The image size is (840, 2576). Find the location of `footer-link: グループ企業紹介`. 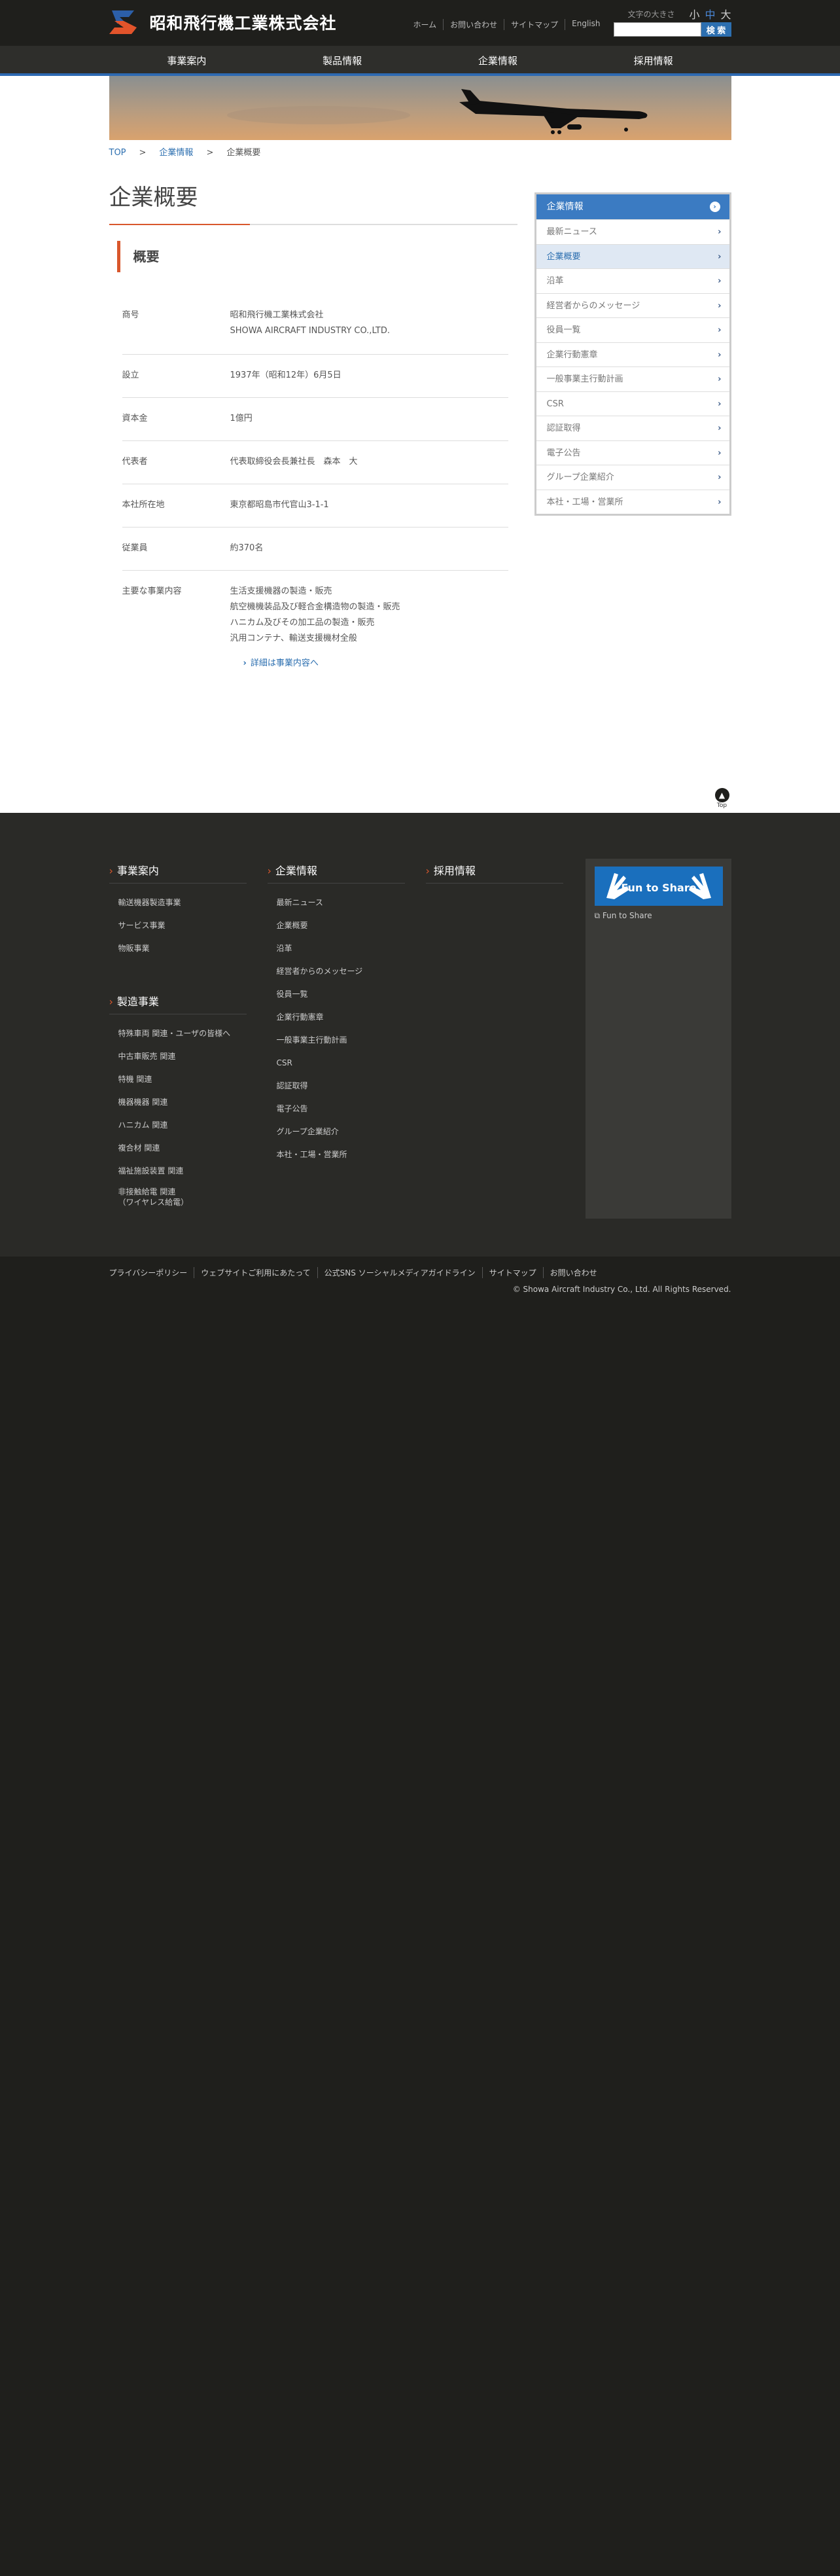

footer-link: グループ企業紹介 is located at coordinates (336, 1131).